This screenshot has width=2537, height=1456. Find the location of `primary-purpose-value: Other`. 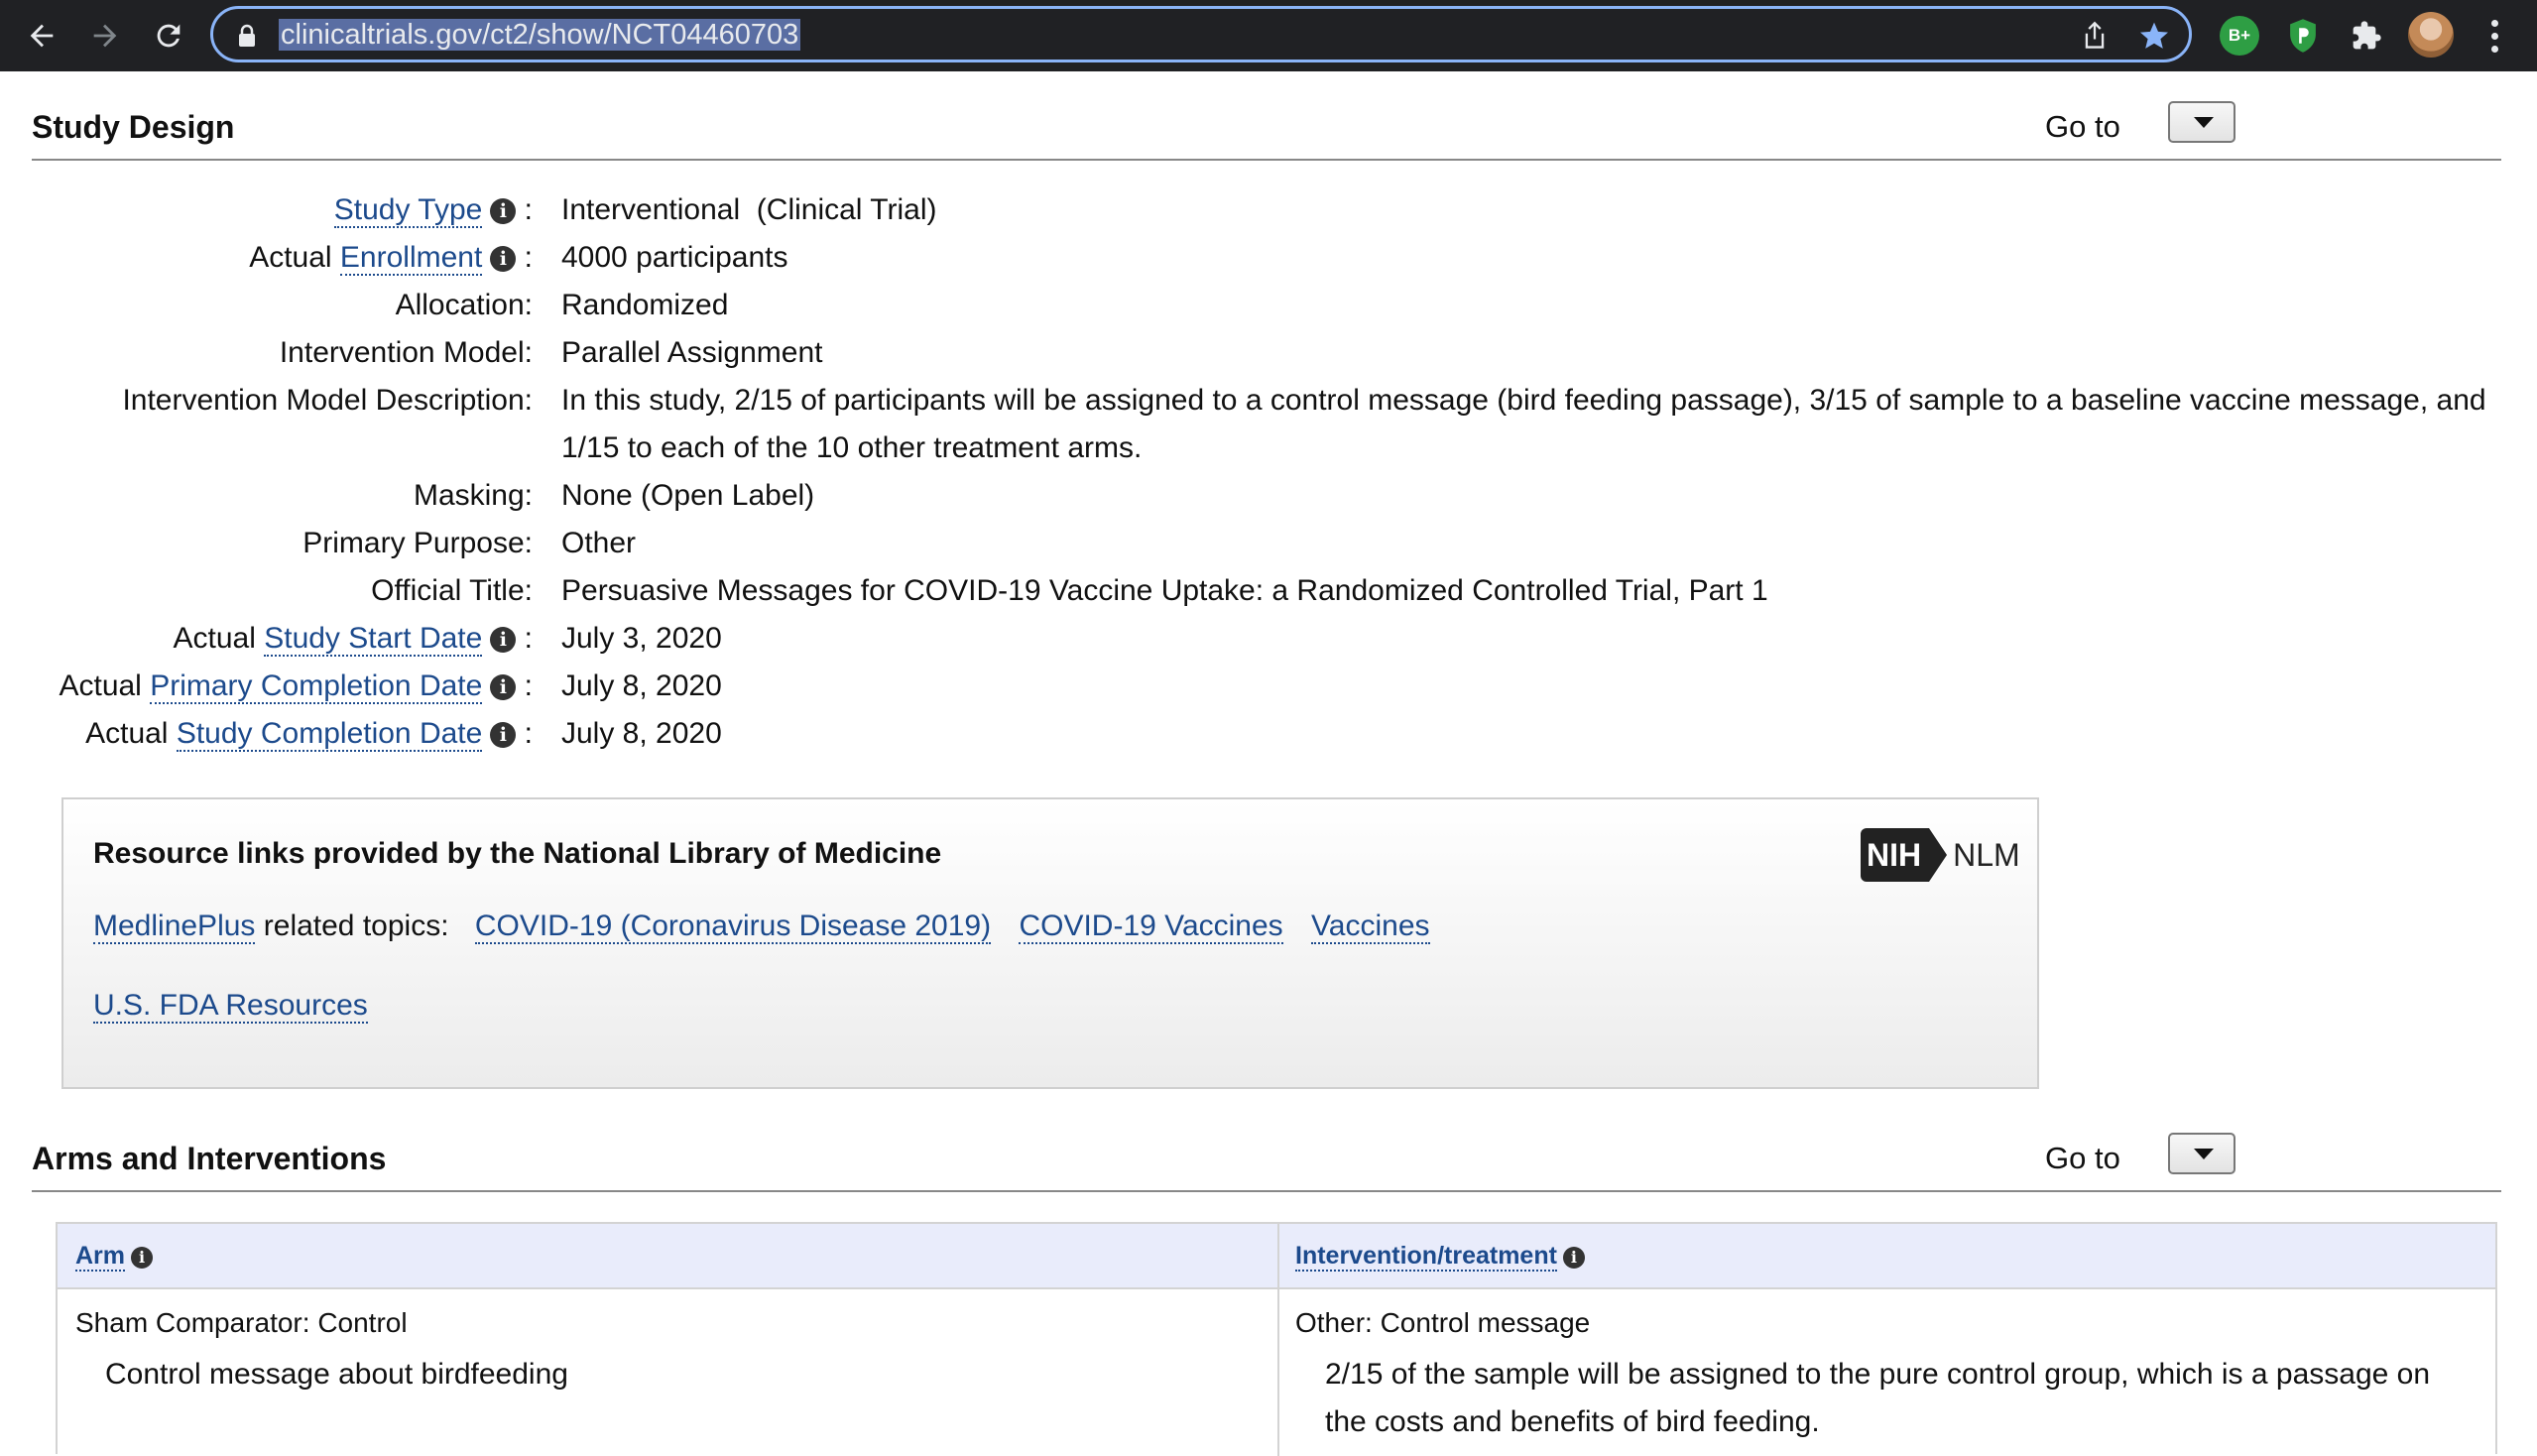

primary-purpose-value: Other is located at coordinates (599, 543).